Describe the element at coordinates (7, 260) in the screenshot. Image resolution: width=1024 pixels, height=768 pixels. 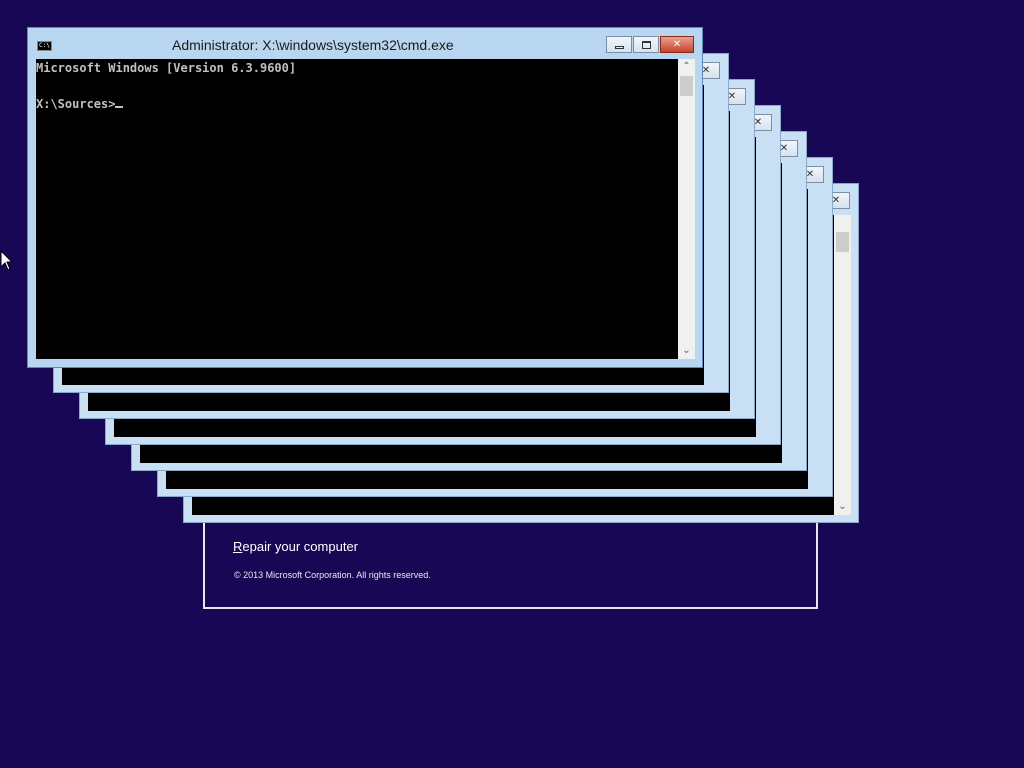
I see `mouse-pointer-icon` at that location.